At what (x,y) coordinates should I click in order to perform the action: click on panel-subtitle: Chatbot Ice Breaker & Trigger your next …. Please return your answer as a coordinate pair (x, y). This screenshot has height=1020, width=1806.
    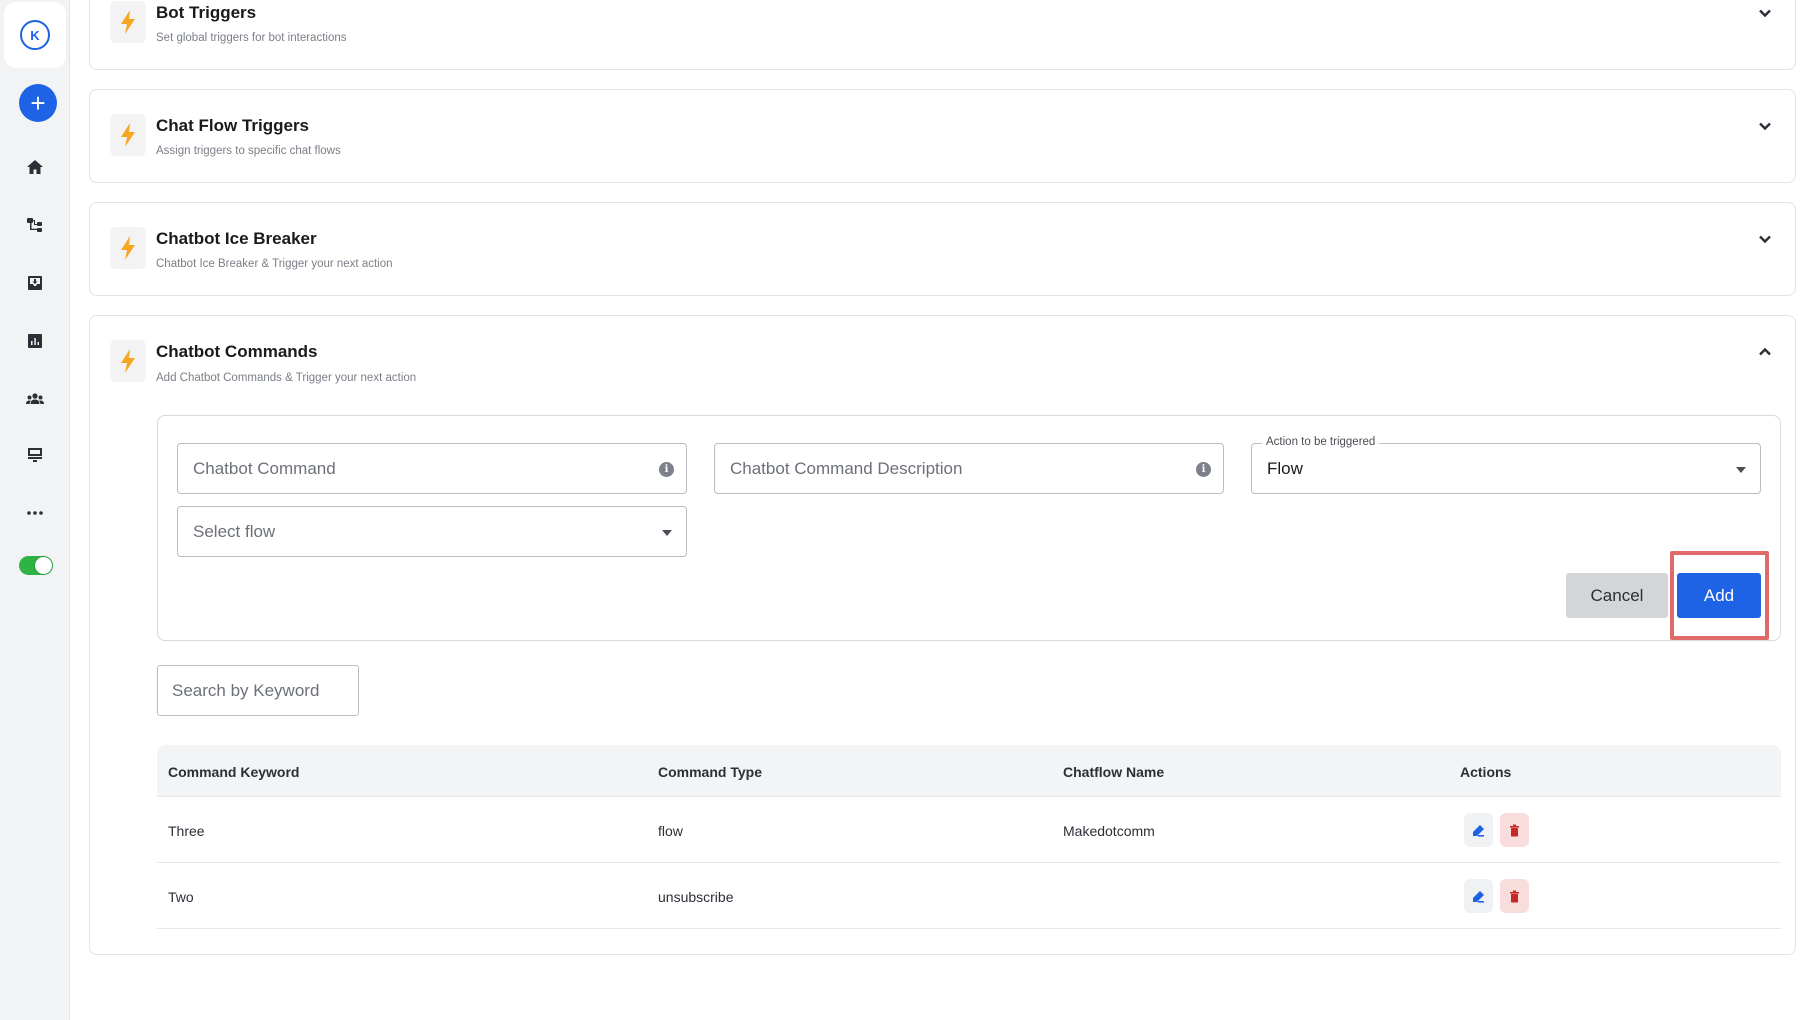
    Looking at the image, I should click on (274, 264).